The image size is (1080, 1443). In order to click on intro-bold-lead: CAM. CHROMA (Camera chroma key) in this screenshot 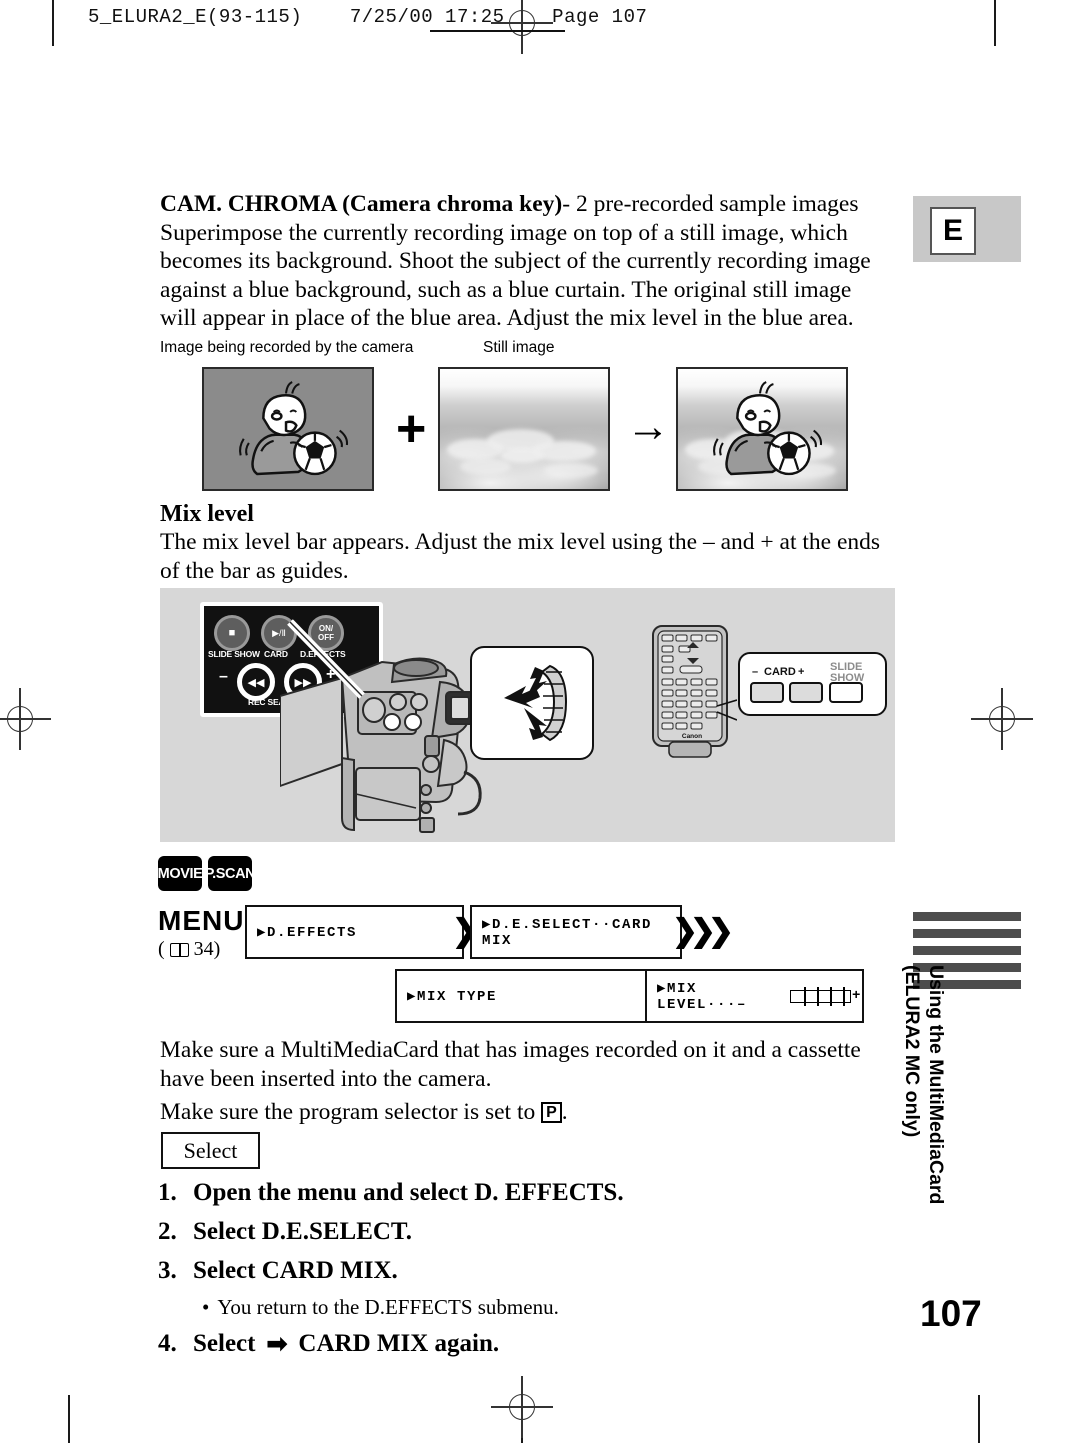, I will do `click(361, 204)`.